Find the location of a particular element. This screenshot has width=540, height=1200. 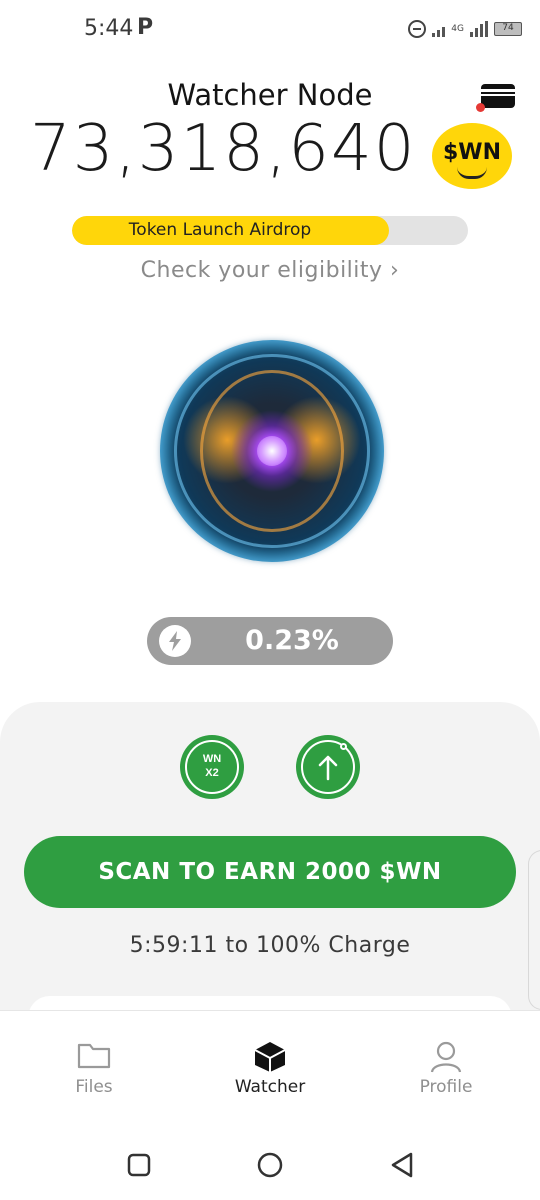

nav-label-watcher: Watcher is located at coordinates (270, 1087).